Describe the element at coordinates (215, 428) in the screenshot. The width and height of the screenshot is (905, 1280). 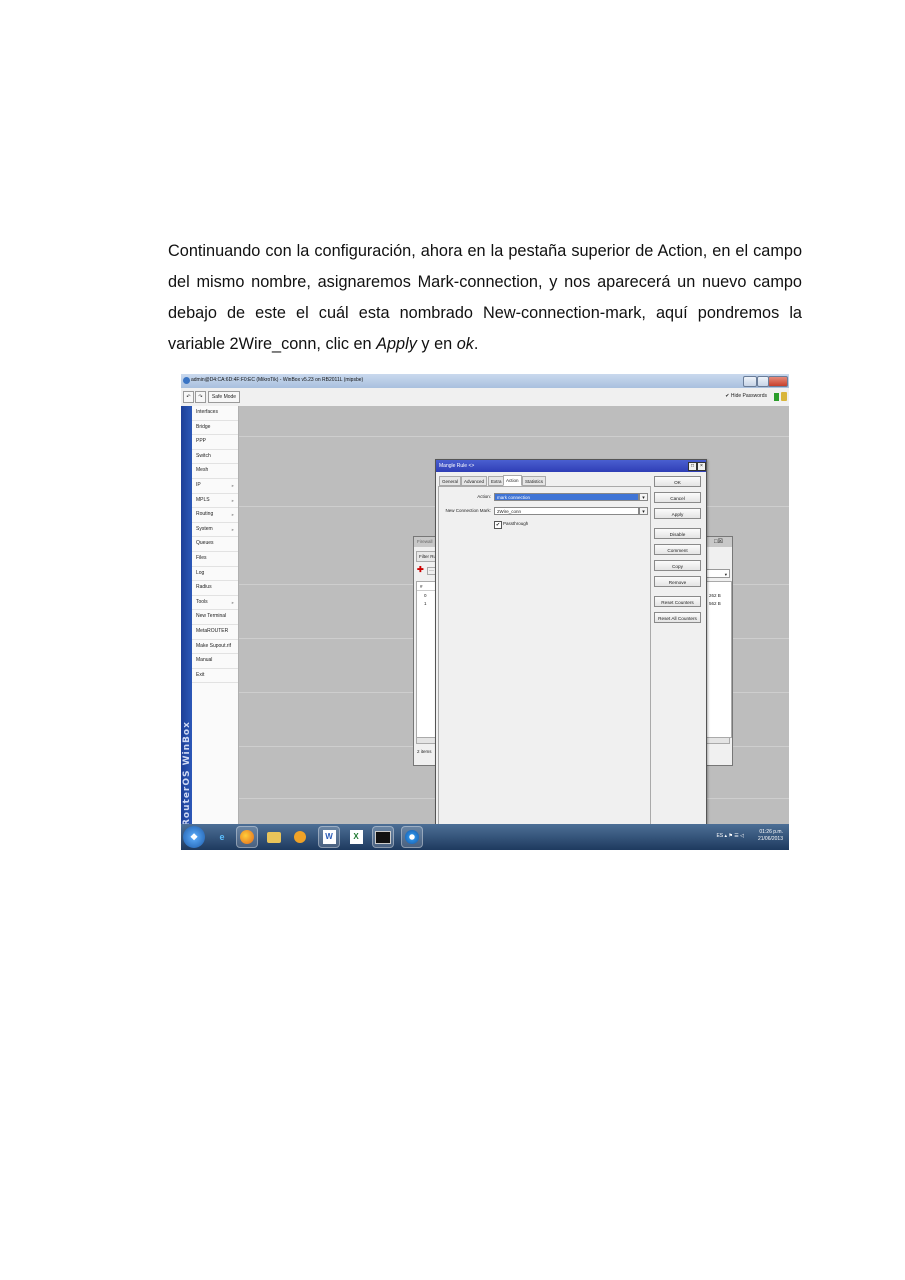
I see `sidebar-item-bridge: Bridge` at that location.